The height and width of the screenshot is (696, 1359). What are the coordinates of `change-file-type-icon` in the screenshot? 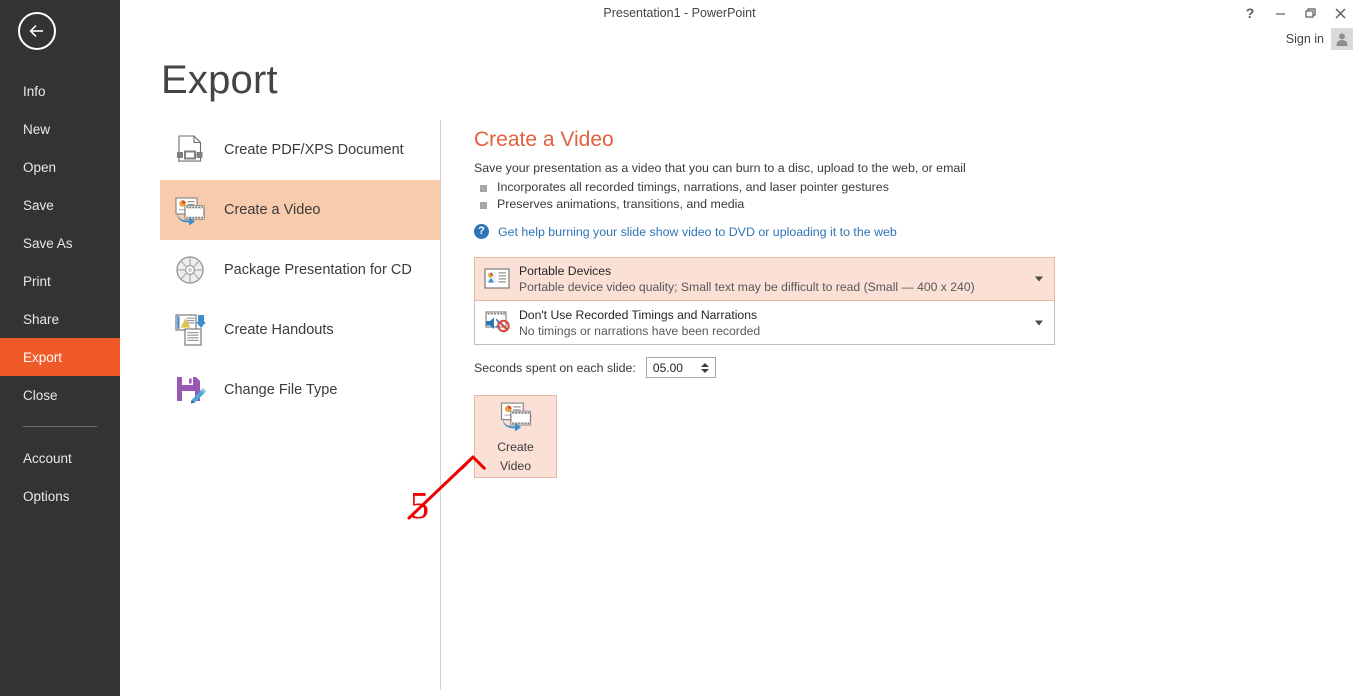 It's located at (190, 390).